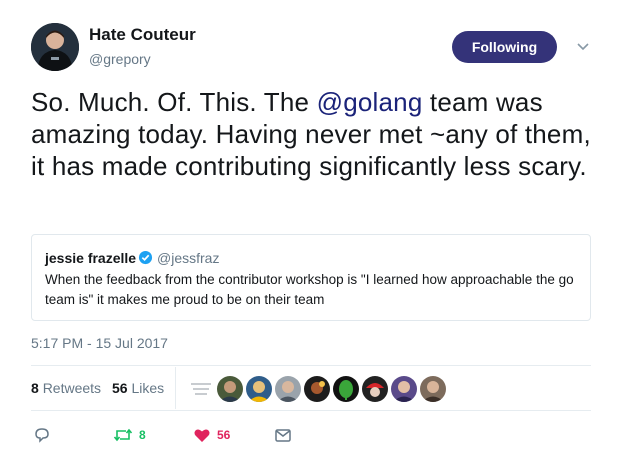 This screenshot has width=625, height=469. I want to click on following-button: Following, so click(504, 47).